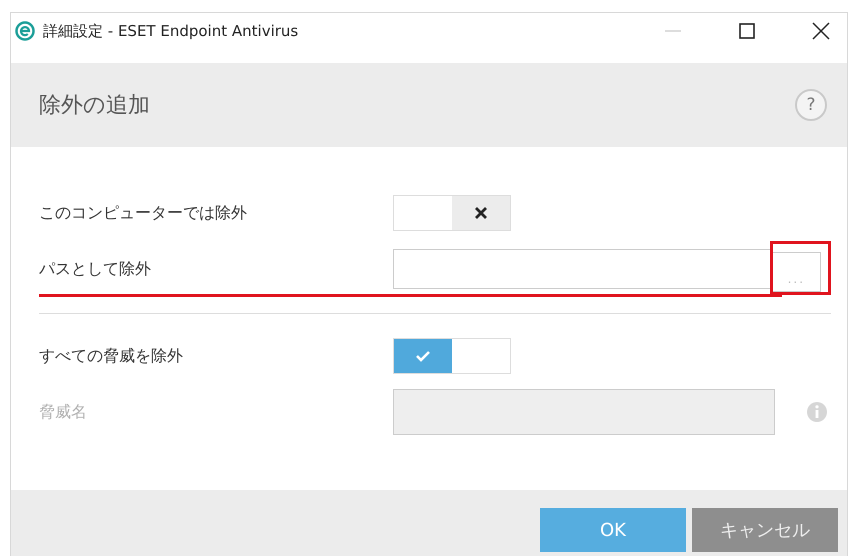  I want to click on path-field, so click(581, 269).